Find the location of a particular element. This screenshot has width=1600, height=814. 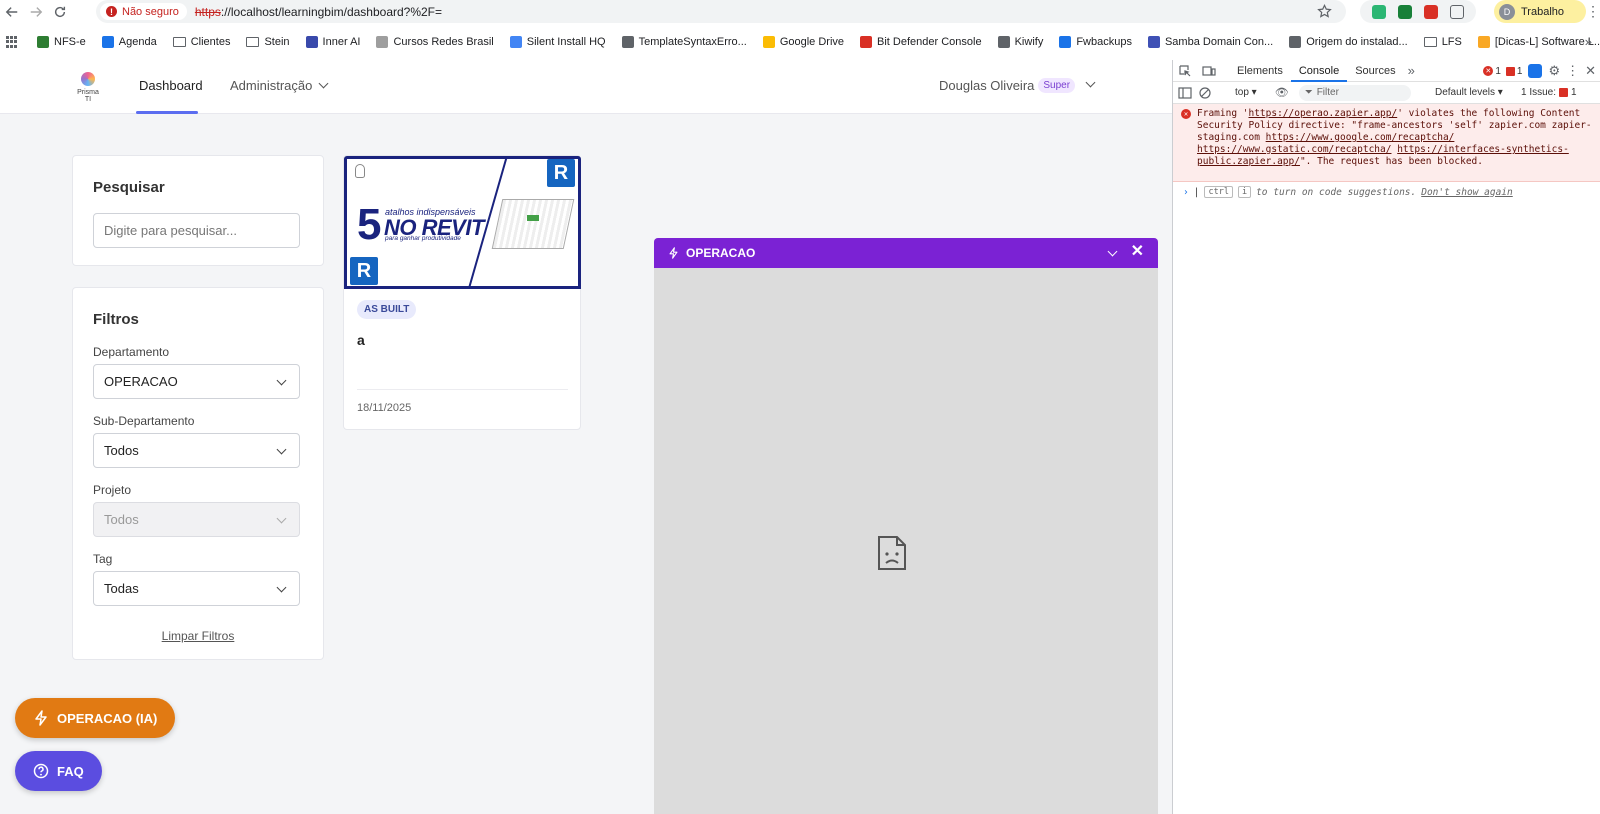

prompt-chevron-icon: › is located at coordinates (1186, 192).